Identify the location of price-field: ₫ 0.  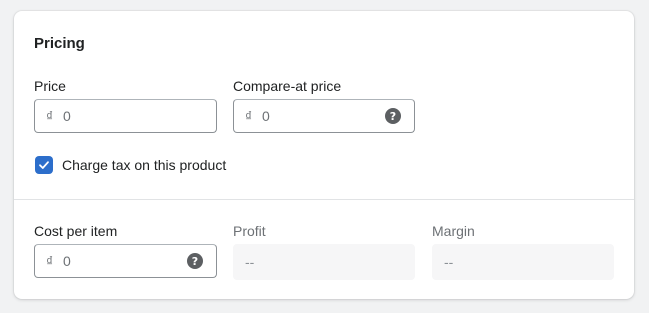
(125, 116).